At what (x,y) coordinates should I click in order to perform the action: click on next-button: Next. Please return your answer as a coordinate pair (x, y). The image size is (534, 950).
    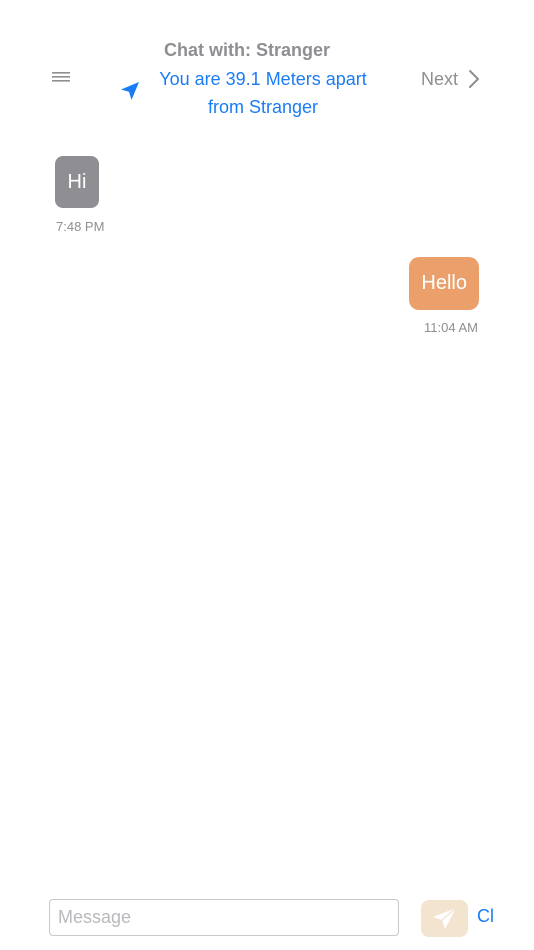
    Looking at the image, I should click on (450, 79).